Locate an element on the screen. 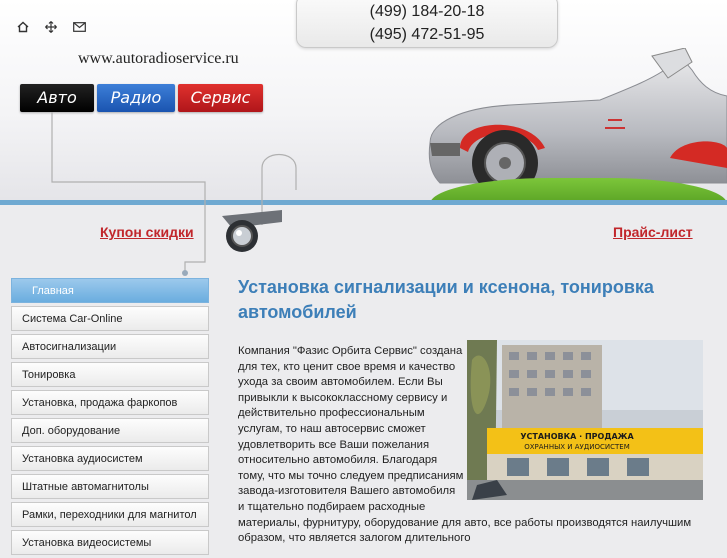 This screenshot has width=727, height=558. price-list-link: Прайс-лист is located at coordinates (653, 232).